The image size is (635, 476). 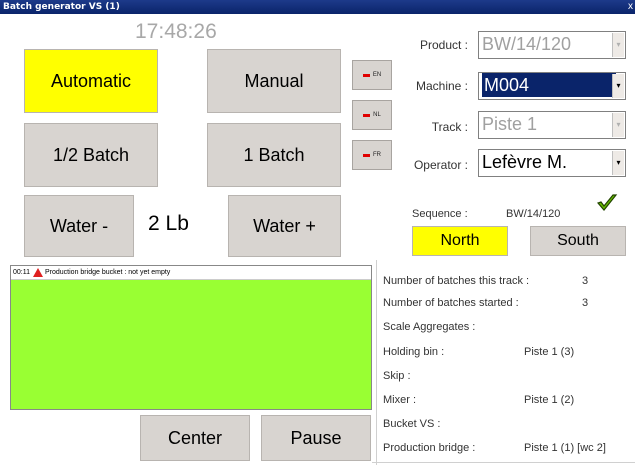 What do you see at coordinates (274, 81) in the screenshot?
I see `manual-button: Manual` at bounding box center [274, 81].